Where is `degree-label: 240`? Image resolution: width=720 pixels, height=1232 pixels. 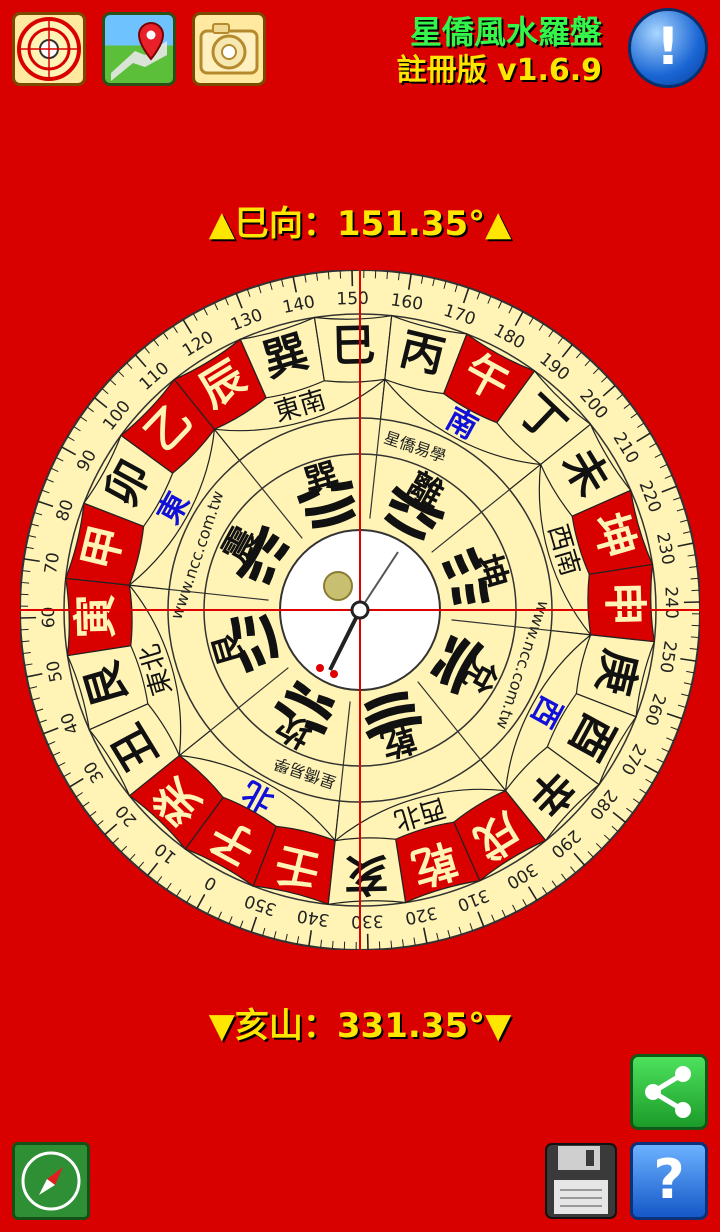
degree-label: 240 is located at coordinates (671, 602).